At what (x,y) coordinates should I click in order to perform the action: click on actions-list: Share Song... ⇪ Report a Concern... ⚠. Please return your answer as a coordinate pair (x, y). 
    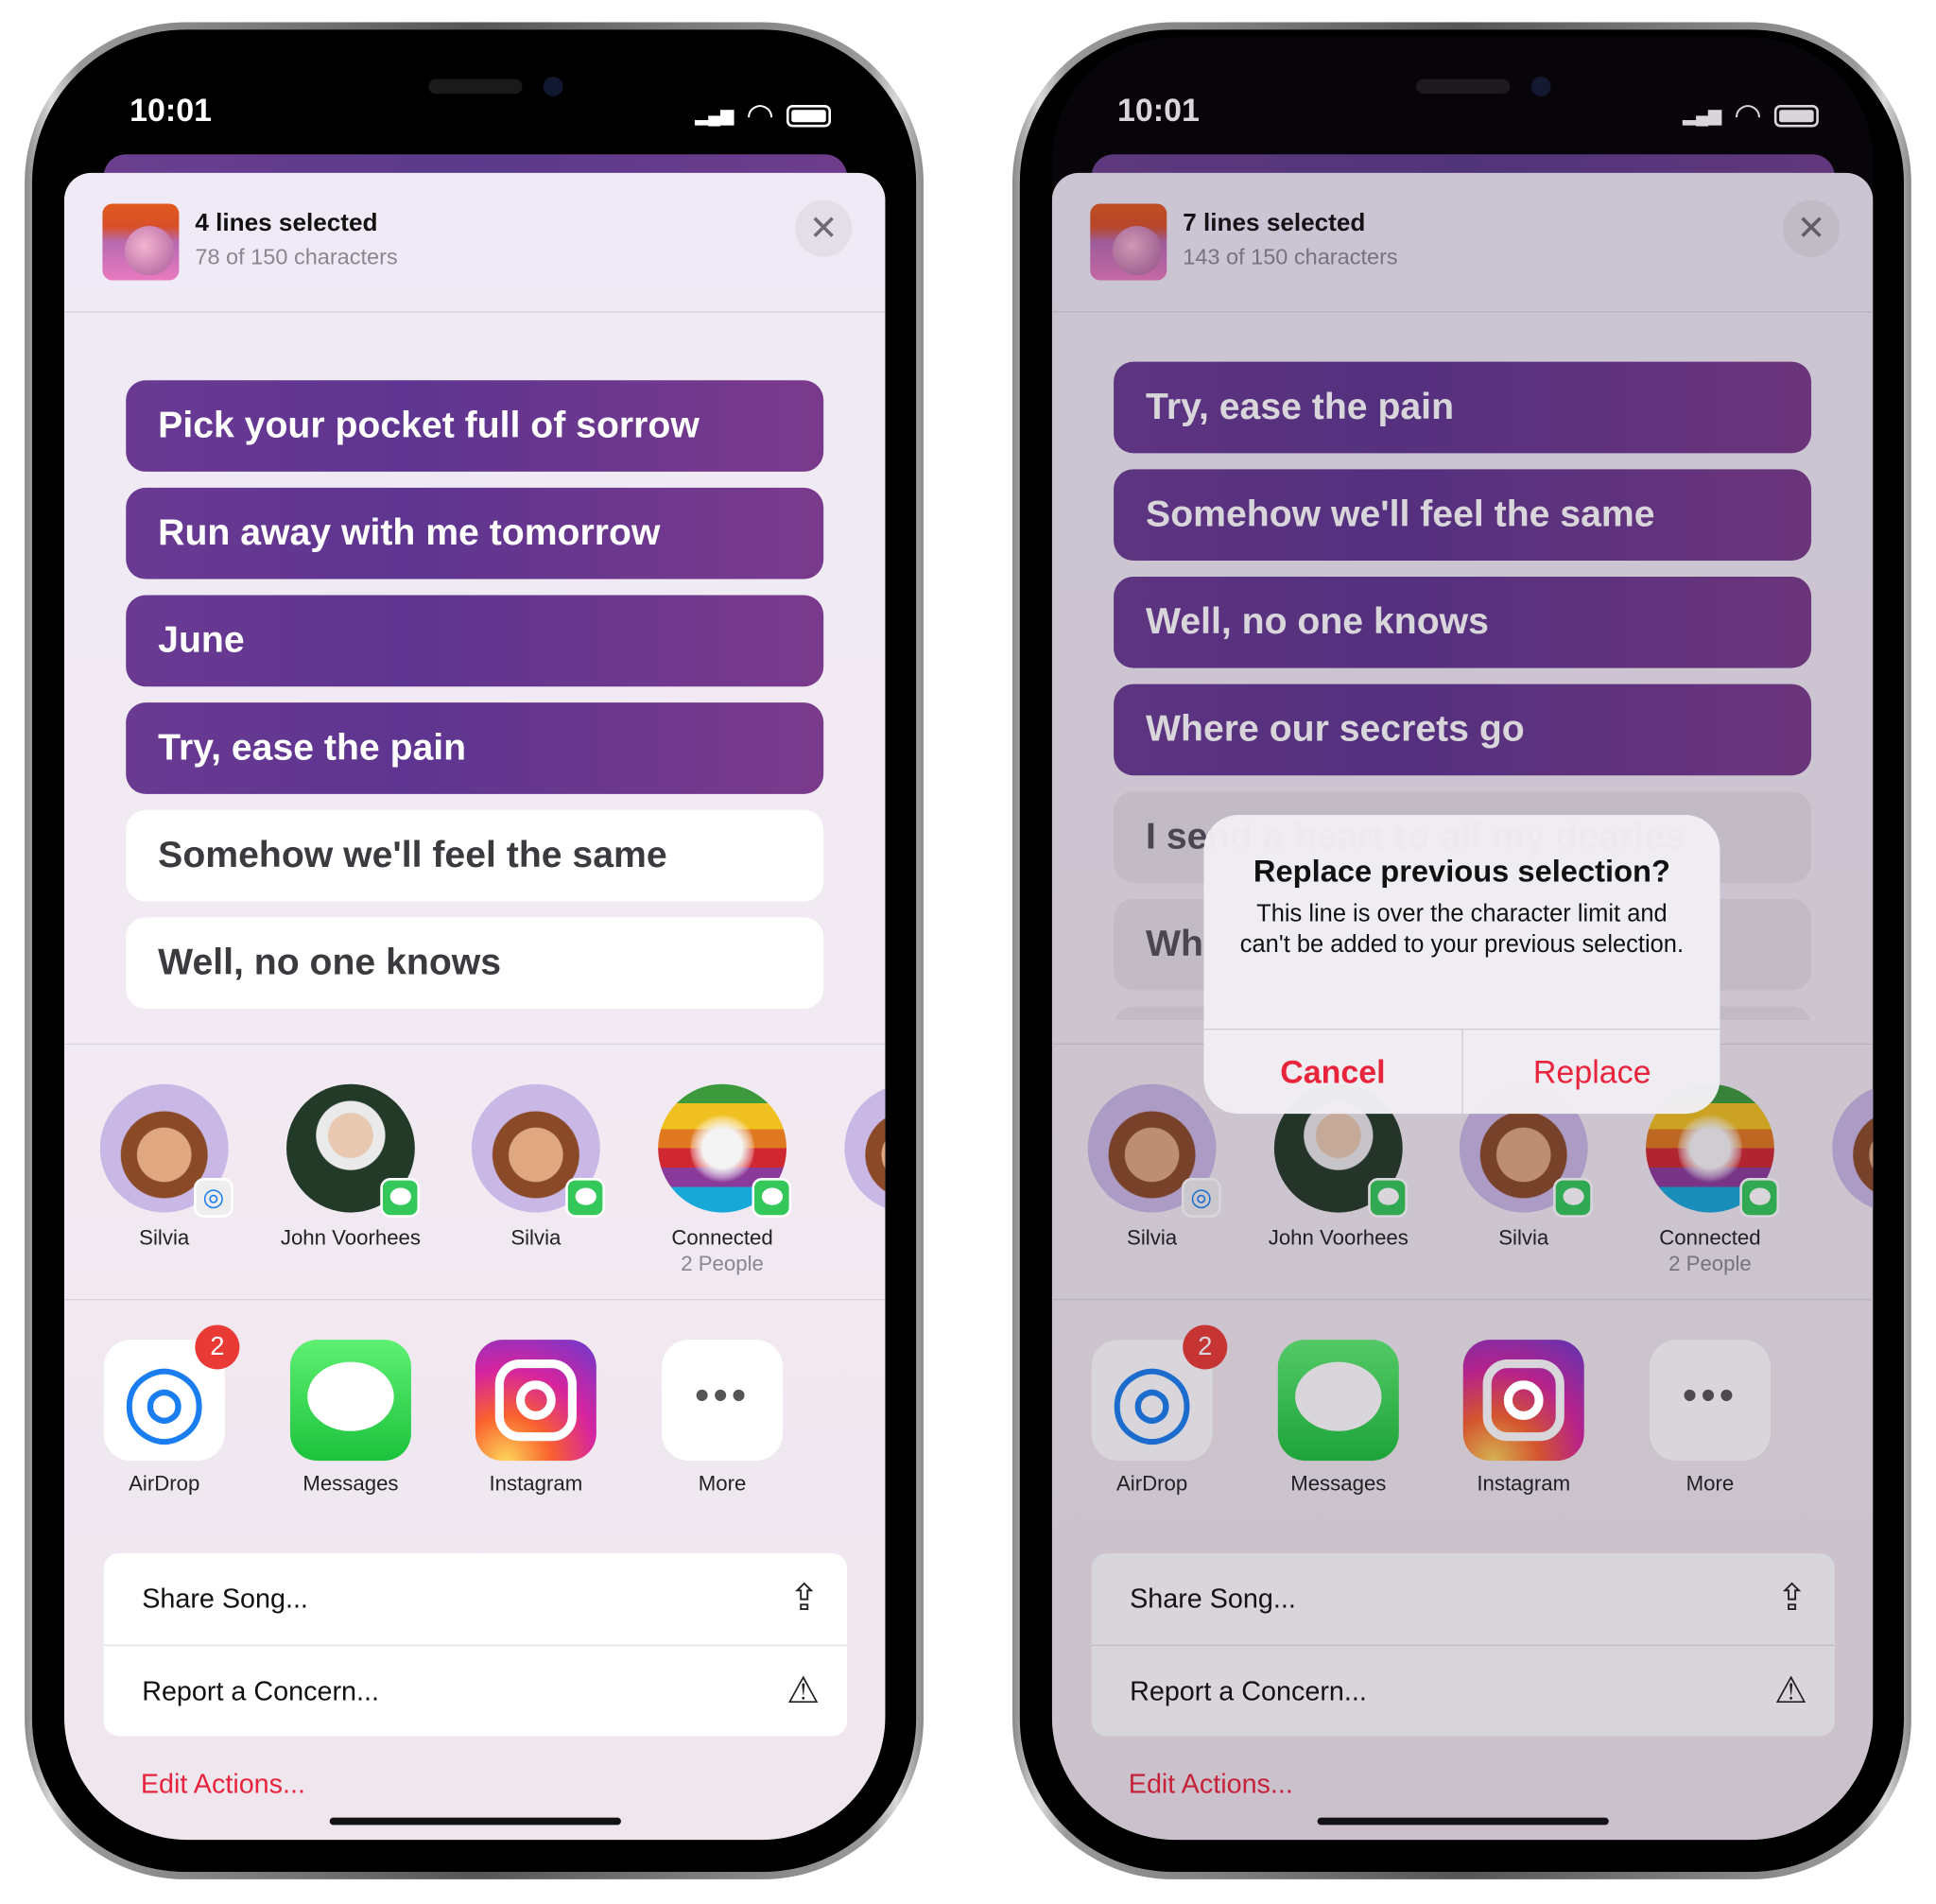
    Looking at the image, I should click on (475, 1645).